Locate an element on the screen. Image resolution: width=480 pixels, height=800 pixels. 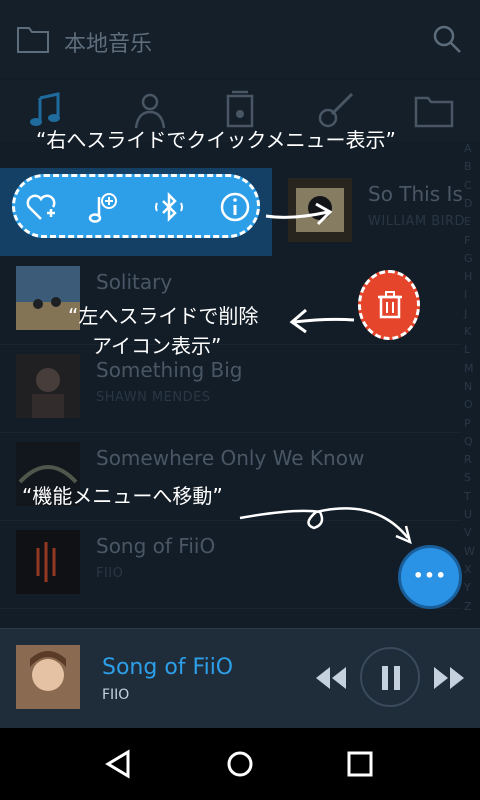
curved-arrow-icon is located at coordinates (325, 526).